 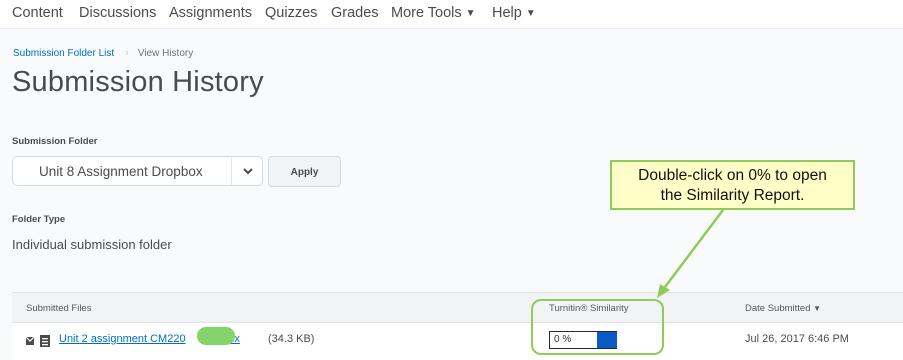 I want to click on select-divider, so click(x=231, y=171).